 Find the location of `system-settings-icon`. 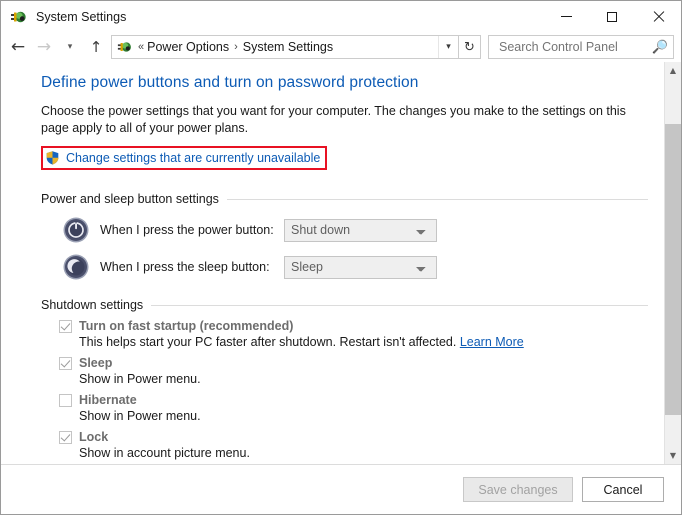

system-settings-icon is located at coordinates (19, 17).